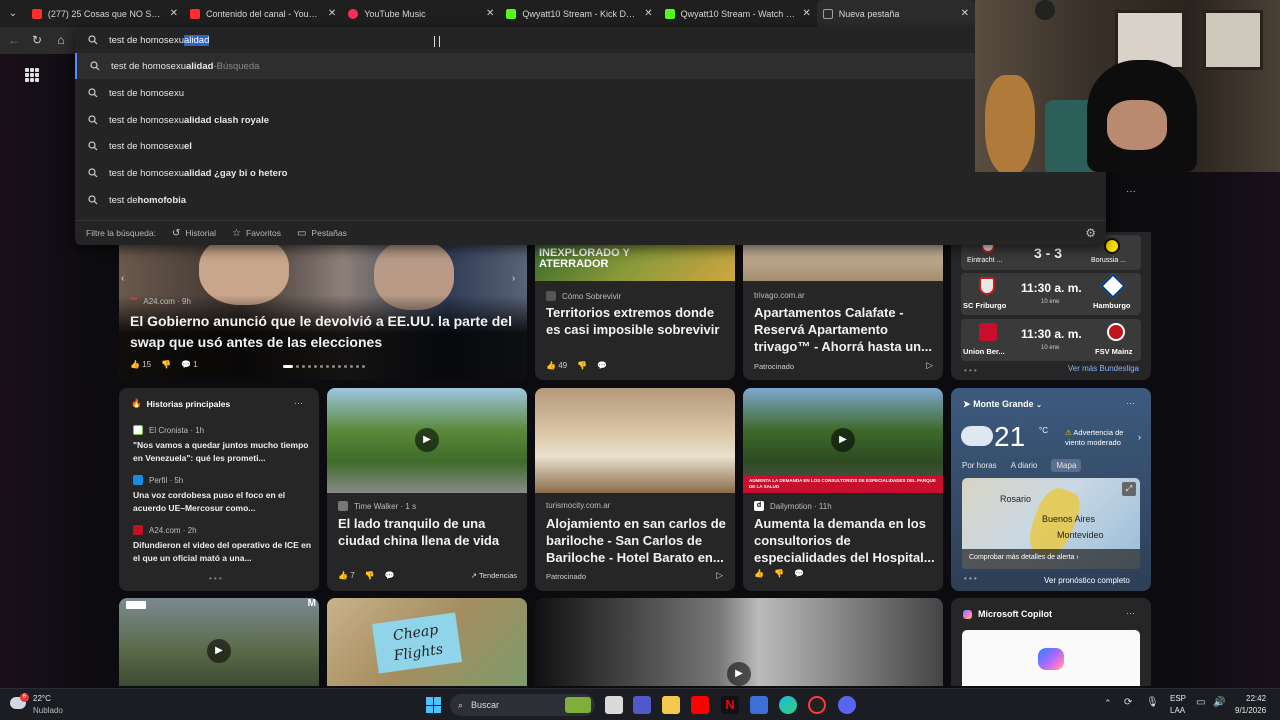 Image resolution: width=1280 pixels, height=720 pixels. What do you see at coordinates (37, 40) in the screenshot?
I see `refresh-icon: ↻` at bounding box center [37, 40].